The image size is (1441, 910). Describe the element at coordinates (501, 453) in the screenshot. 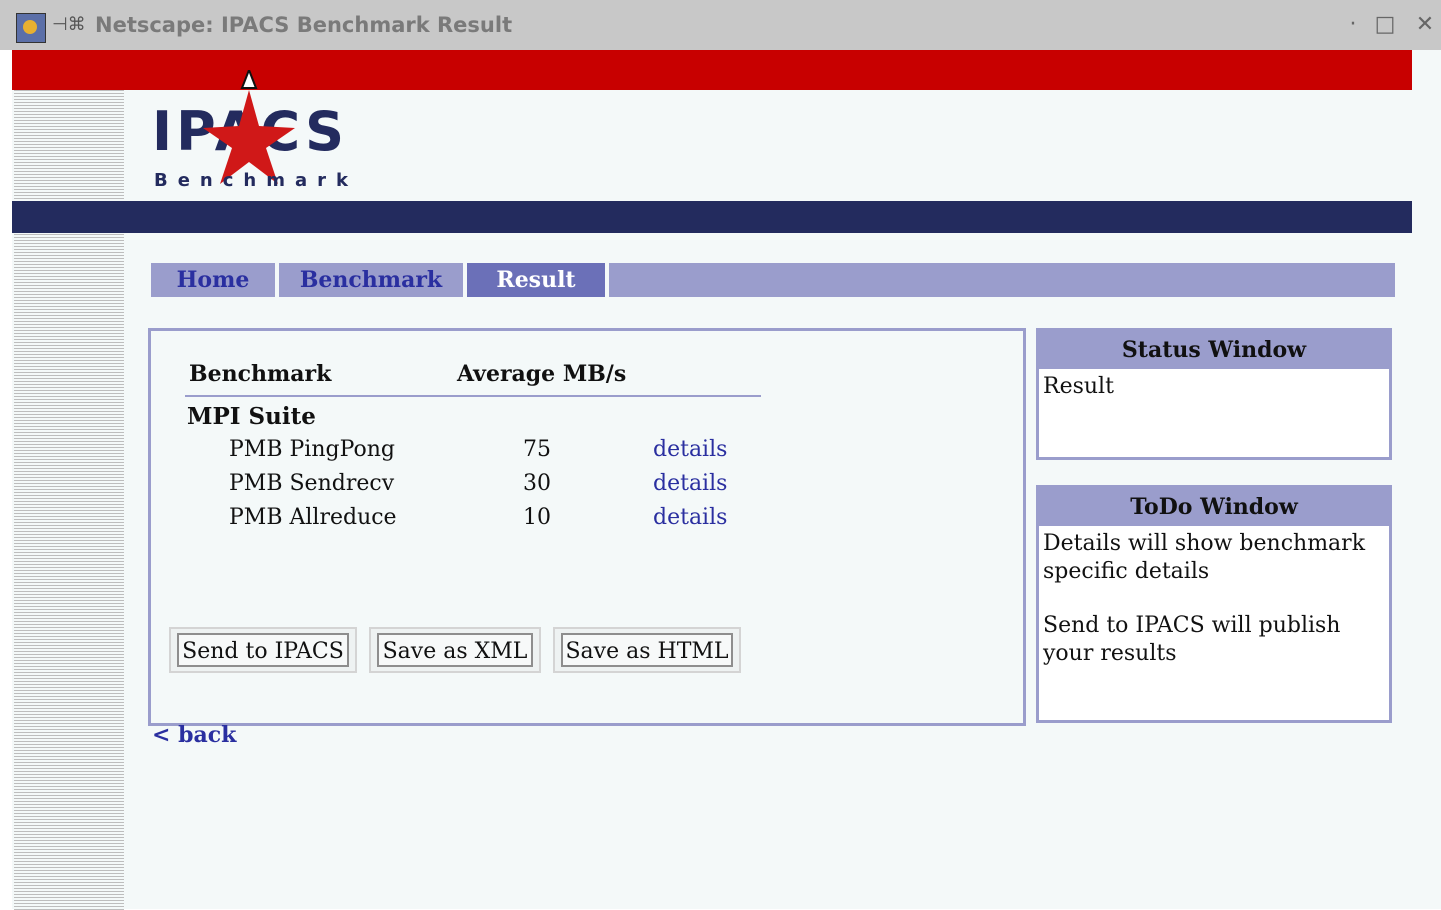

I see `table-row: PMB PingPong 75 details` at that location.